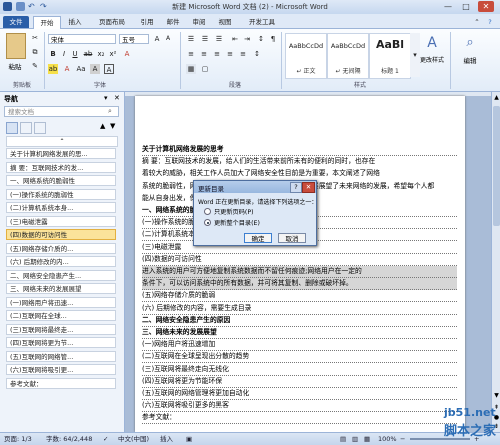  Describe the element at coordinates (299, 309) in the screenshot. I see `document-line: (六) 后期修改的内容，需要生成目录` at that location.